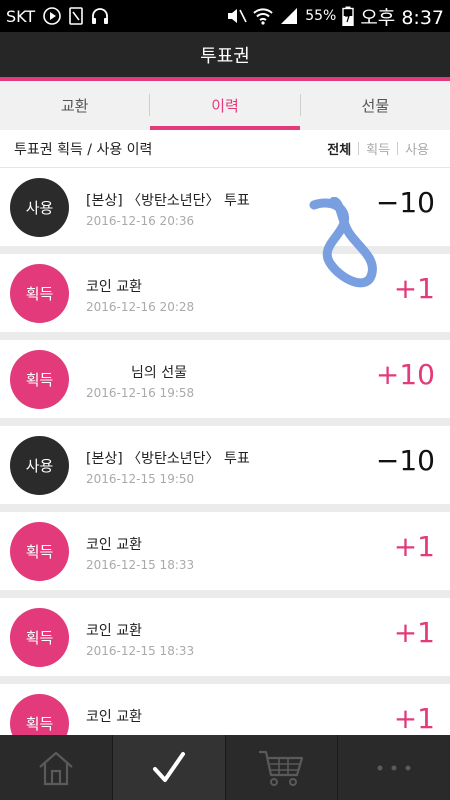  What do you see at coordinates (405, 374) in the screenshot?
I see `item-amount: +10` at bounding box center [405, 374].